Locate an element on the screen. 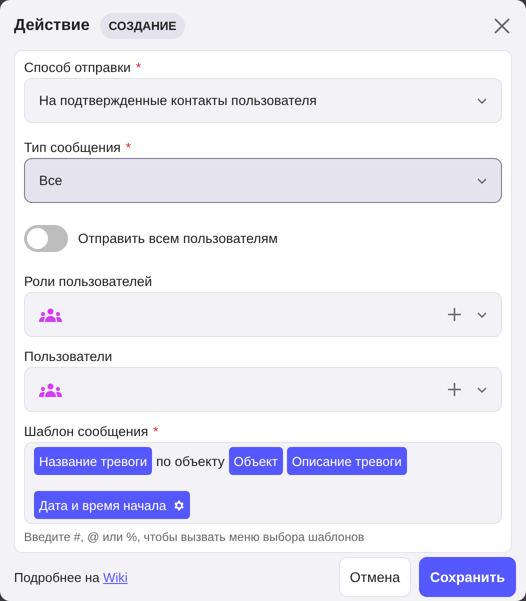 Image resolution: width=526 pixels, height=601 pixels. template-token: Название тревоги is located at coordinates (93, 461).